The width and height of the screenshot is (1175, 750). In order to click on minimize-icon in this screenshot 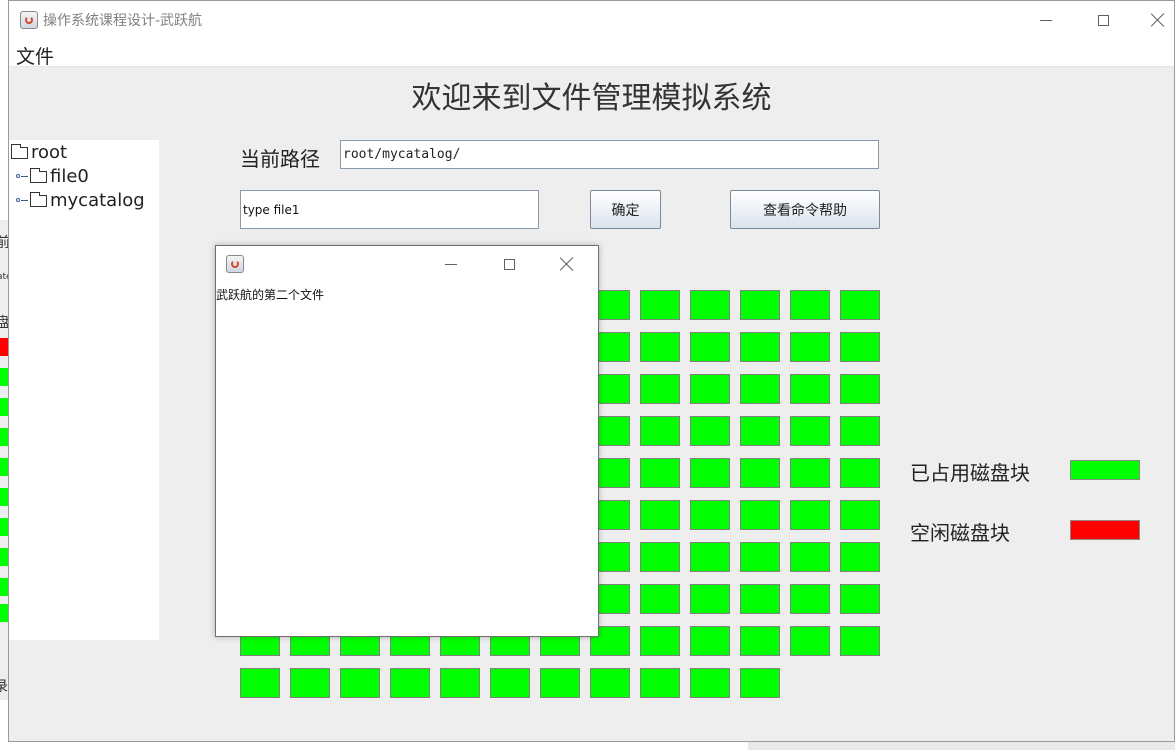, I will do `click(451, 264)`.